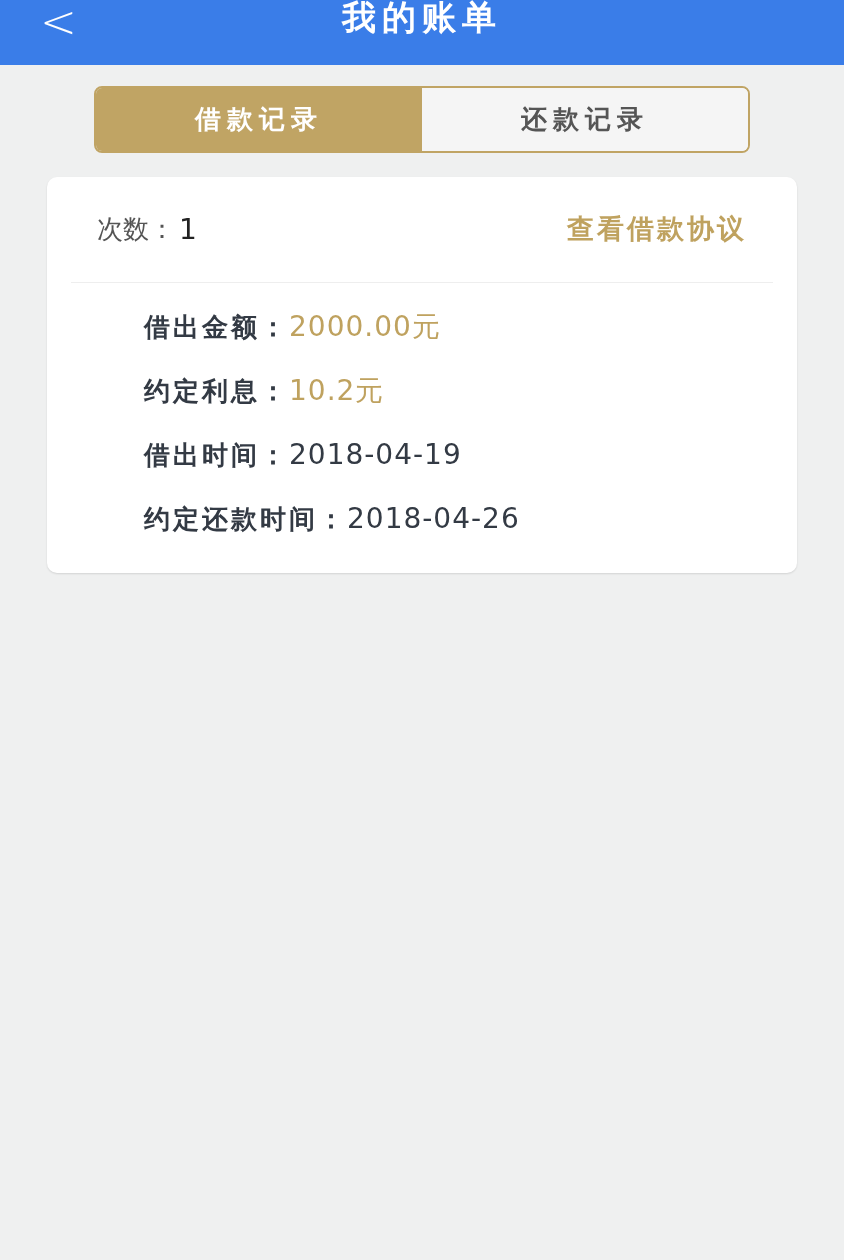 The height and width of the screenshot is (1260, 844). What do you see at coordinates (433, 519) in the screenshot?
I see `field-value: 2018-04-26` at bounding box center [433, 519].